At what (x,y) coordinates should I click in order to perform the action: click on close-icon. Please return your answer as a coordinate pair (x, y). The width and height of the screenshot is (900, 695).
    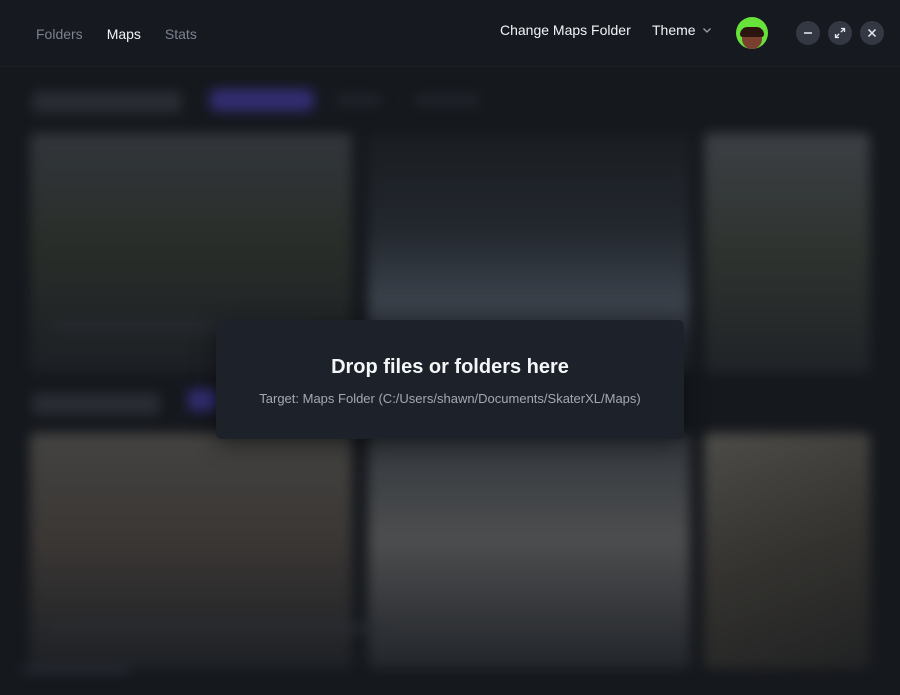
    Looking at the image, I should click on (872, 33).